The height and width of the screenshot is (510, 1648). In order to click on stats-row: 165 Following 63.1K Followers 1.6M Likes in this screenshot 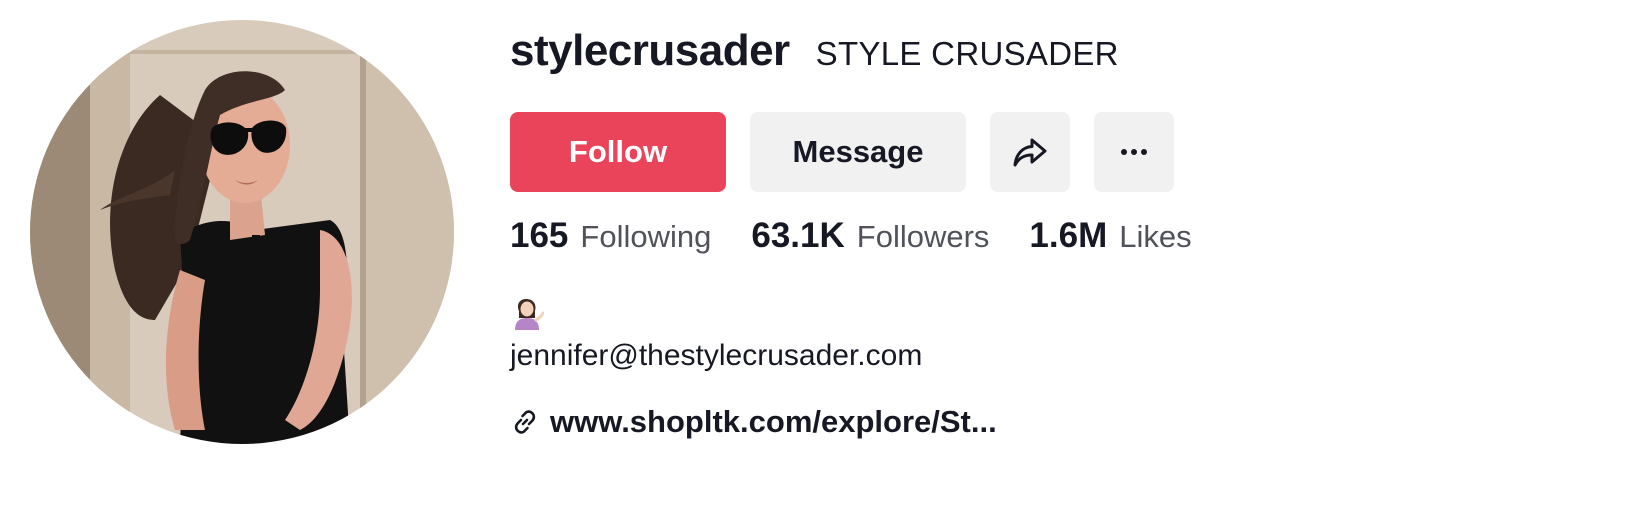, I will do `click(1060, 243)`.